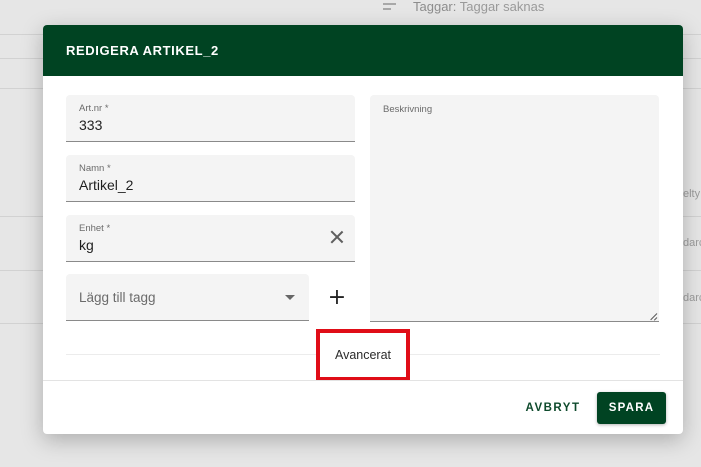  What do you see at coordinates (435, 7) in the screenshot?
I see `tag-filter-label: Taggar:` at bounding box center [435, 7].